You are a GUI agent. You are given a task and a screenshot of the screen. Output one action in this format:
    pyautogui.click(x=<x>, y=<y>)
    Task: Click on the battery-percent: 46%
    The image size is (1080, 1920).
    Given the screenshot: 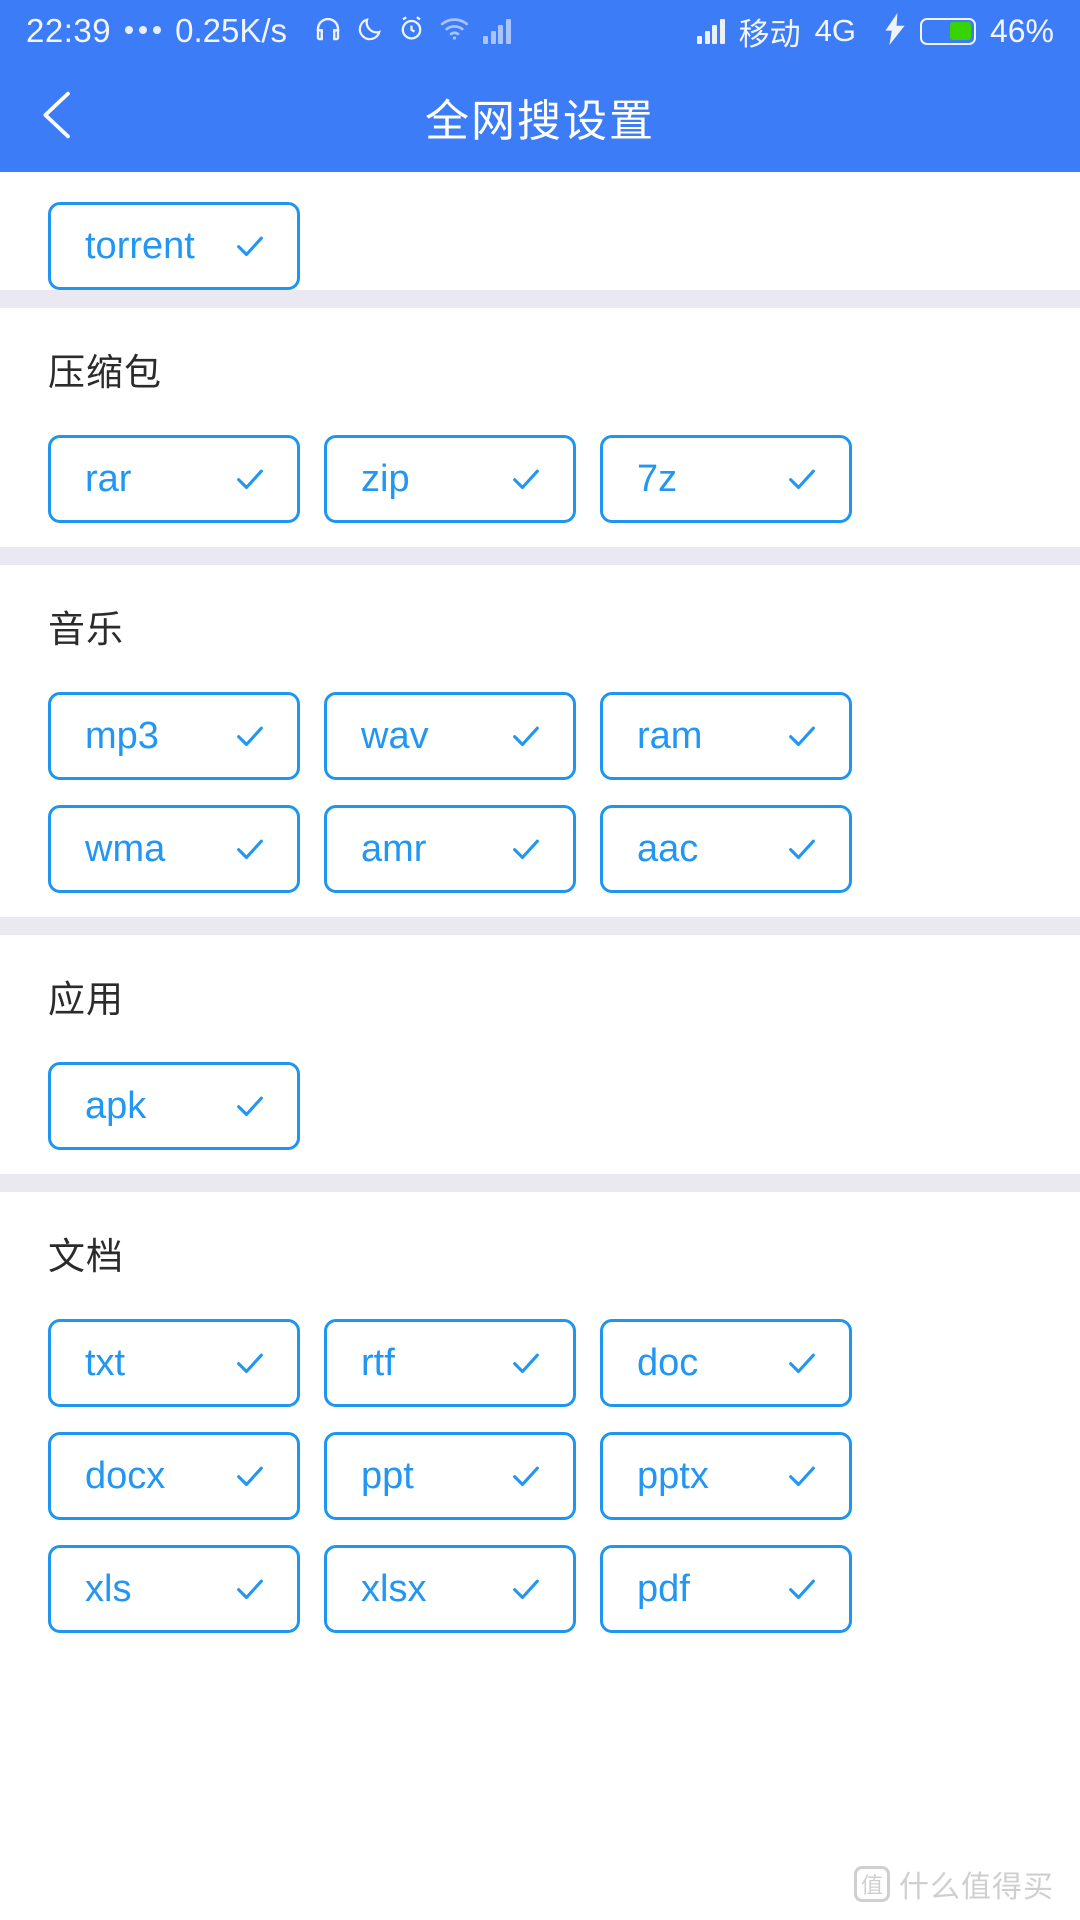 What is the action you would take?
    pyautogui.click(x=1021, y=30)
    